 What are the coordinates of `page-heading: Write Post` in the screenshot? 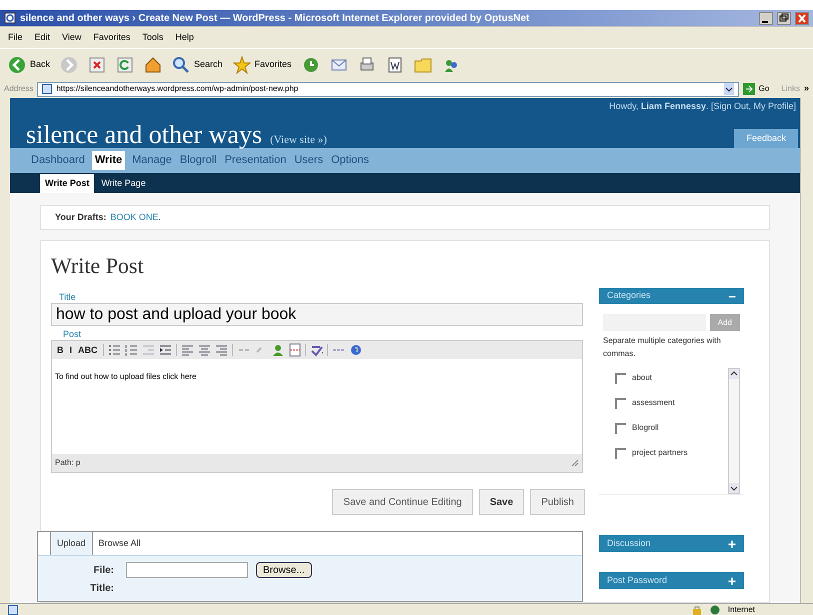 It's located at (98, 266).